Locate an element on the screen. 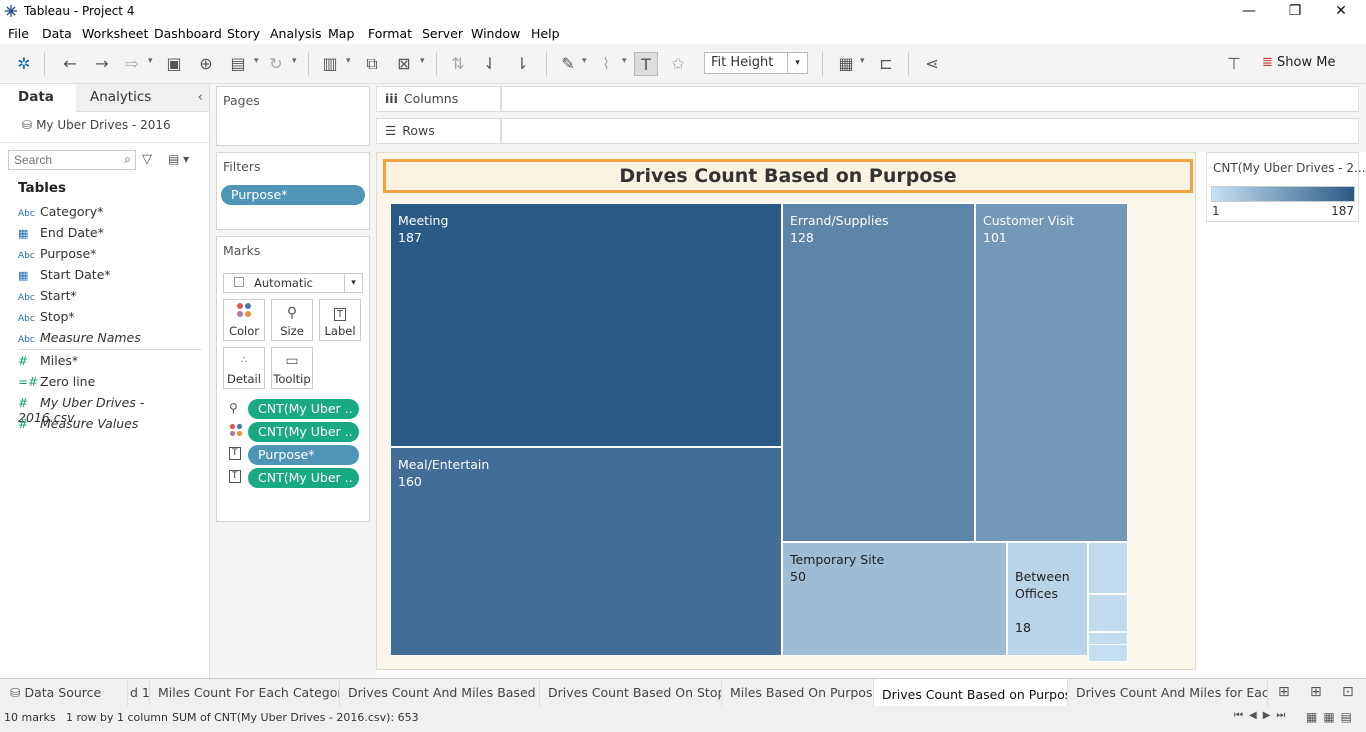 The width and height of the screenshot is (1366, 732). menu-help: Help is located at coordinates (545, 33).